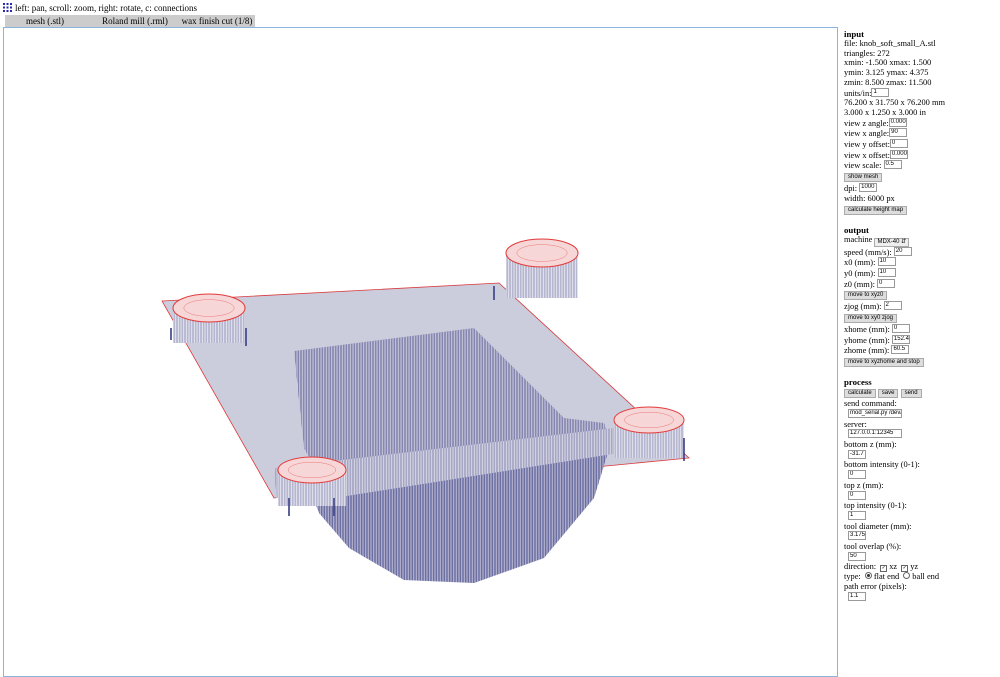 The height and width of the screenshot is (677, 1000). I want to click on machine-select: MDX-40 ⇵, so click(892, 242).